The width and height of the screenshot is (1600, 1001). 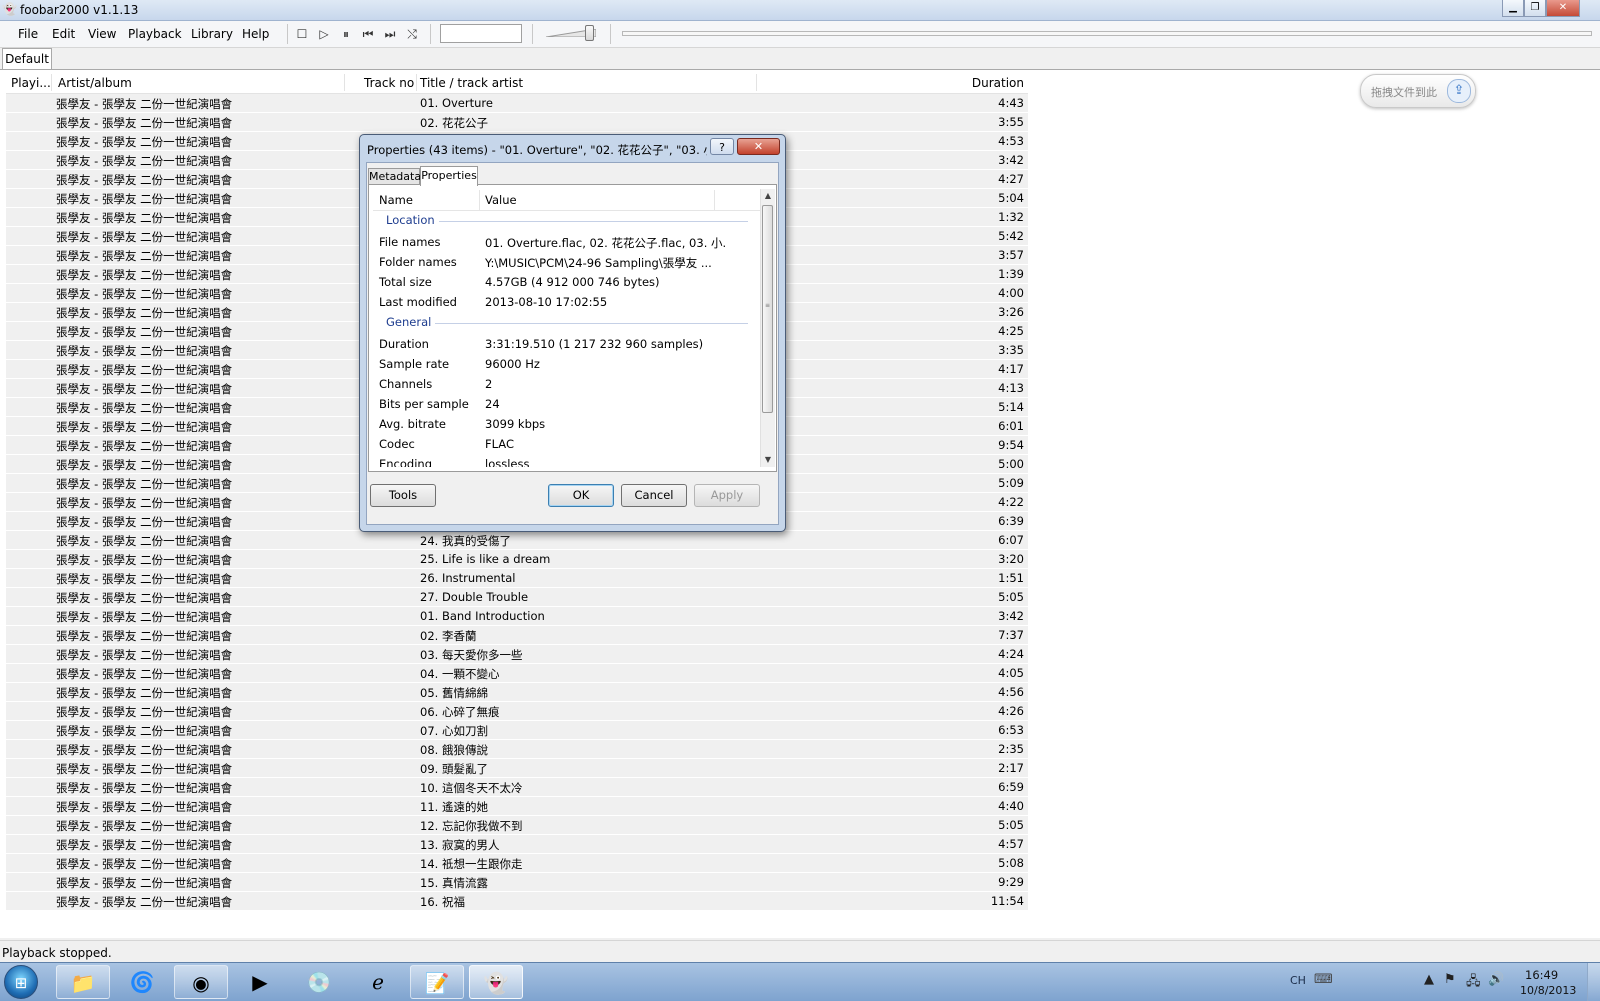 I want to click on vertical-scrollbar: ▲ ≡ ▼, so click(x=767, y=328).